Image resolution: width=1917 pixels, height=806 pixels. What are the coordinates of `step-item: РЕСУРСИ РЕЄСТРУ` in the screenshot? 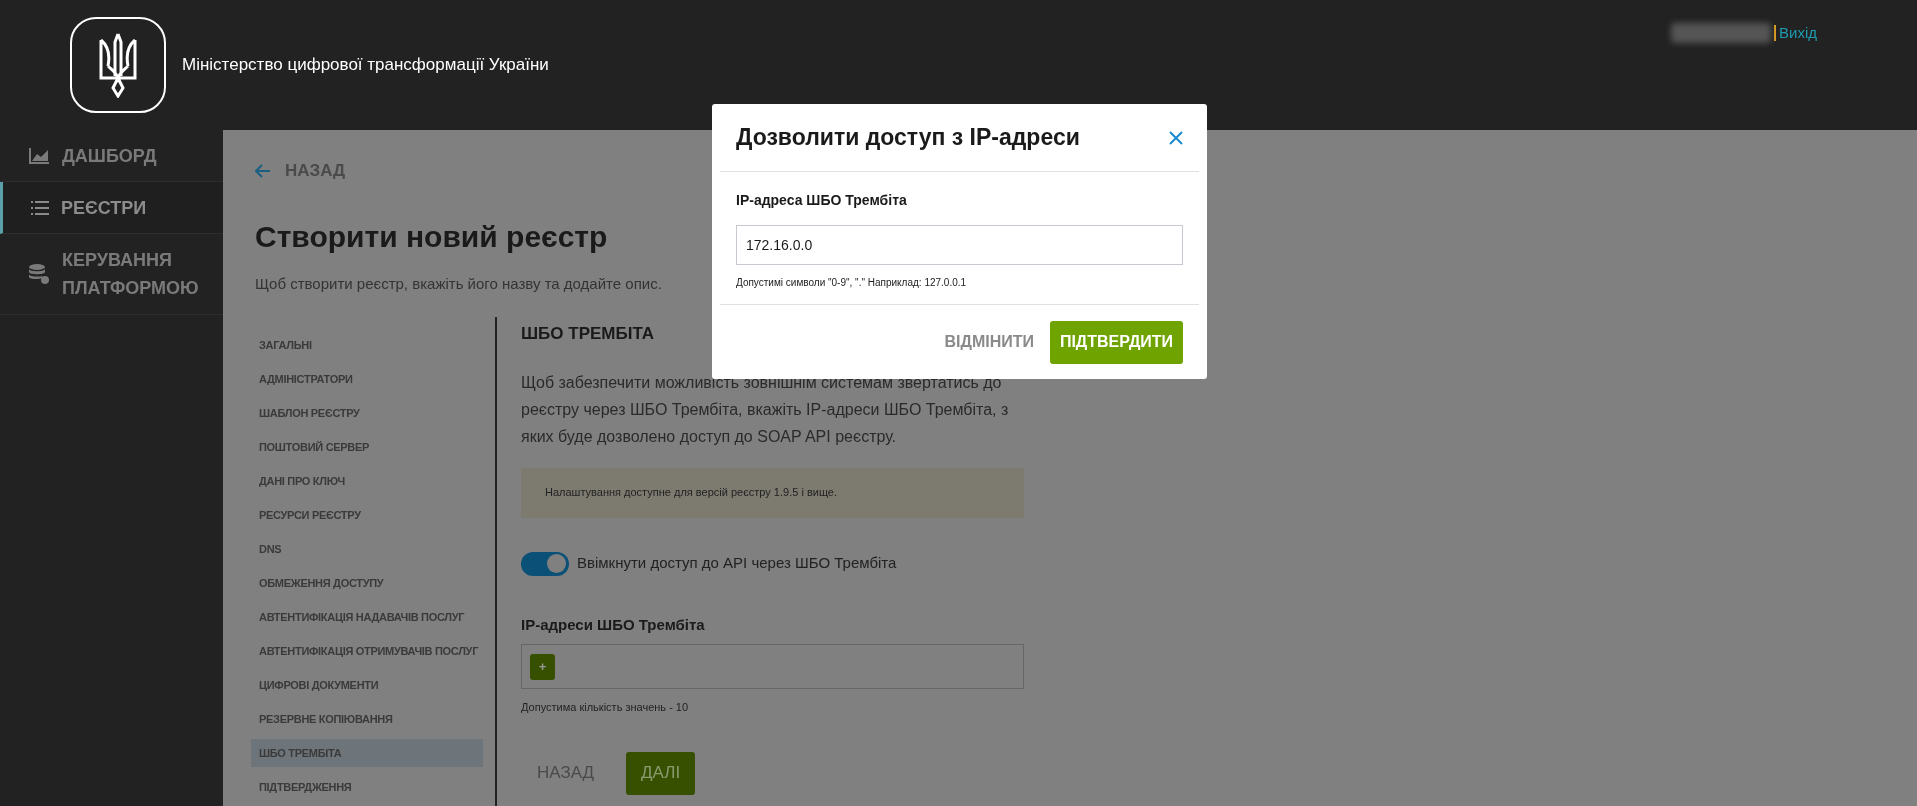 It's located at (367, 515).